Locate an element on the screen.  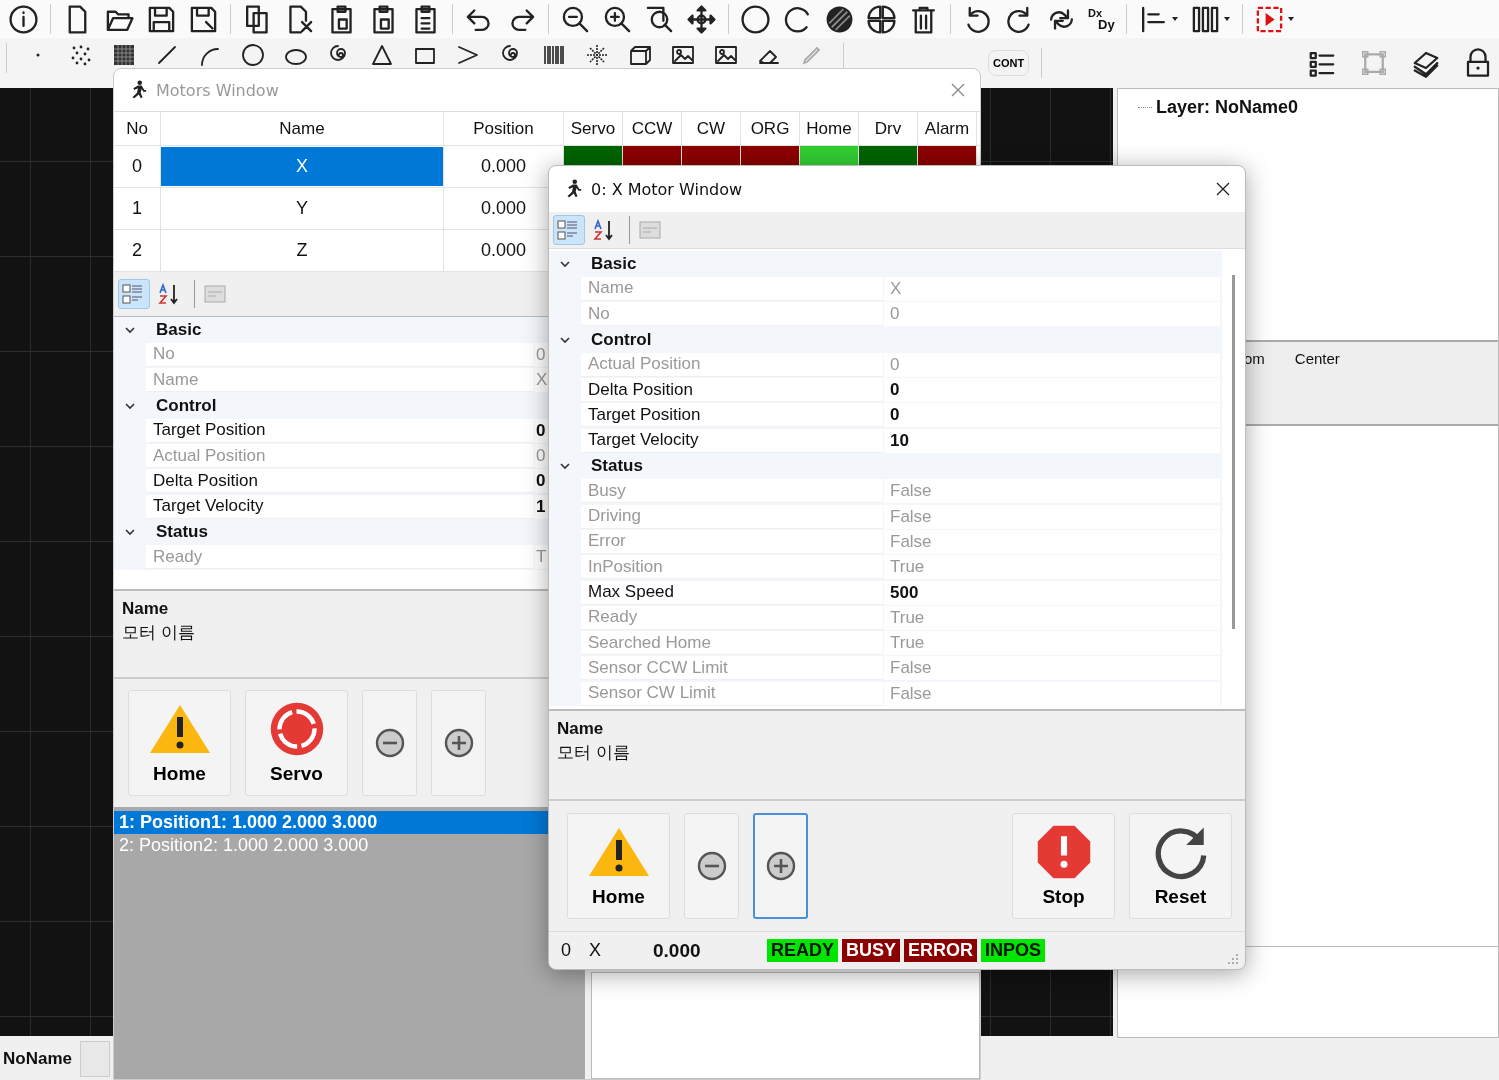
column-header: Drv is located at coordinates (888, 128).